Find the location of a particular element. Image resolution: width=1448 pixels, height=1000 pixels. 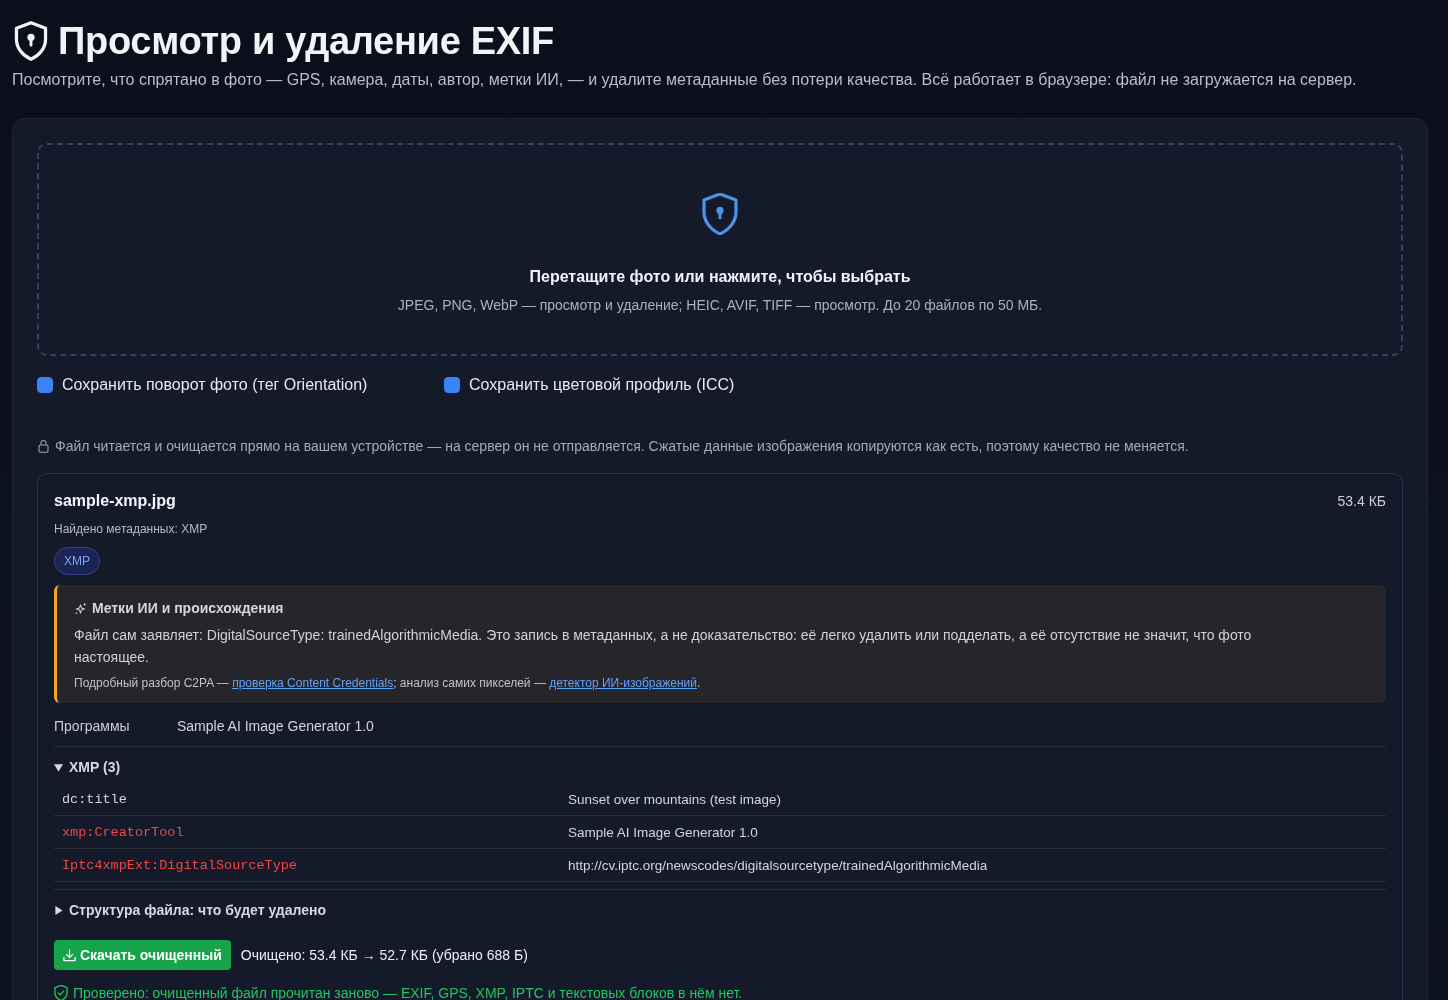

ai-notice-title: Метки ИИ и происхождения is located at coordinates (188, 608).